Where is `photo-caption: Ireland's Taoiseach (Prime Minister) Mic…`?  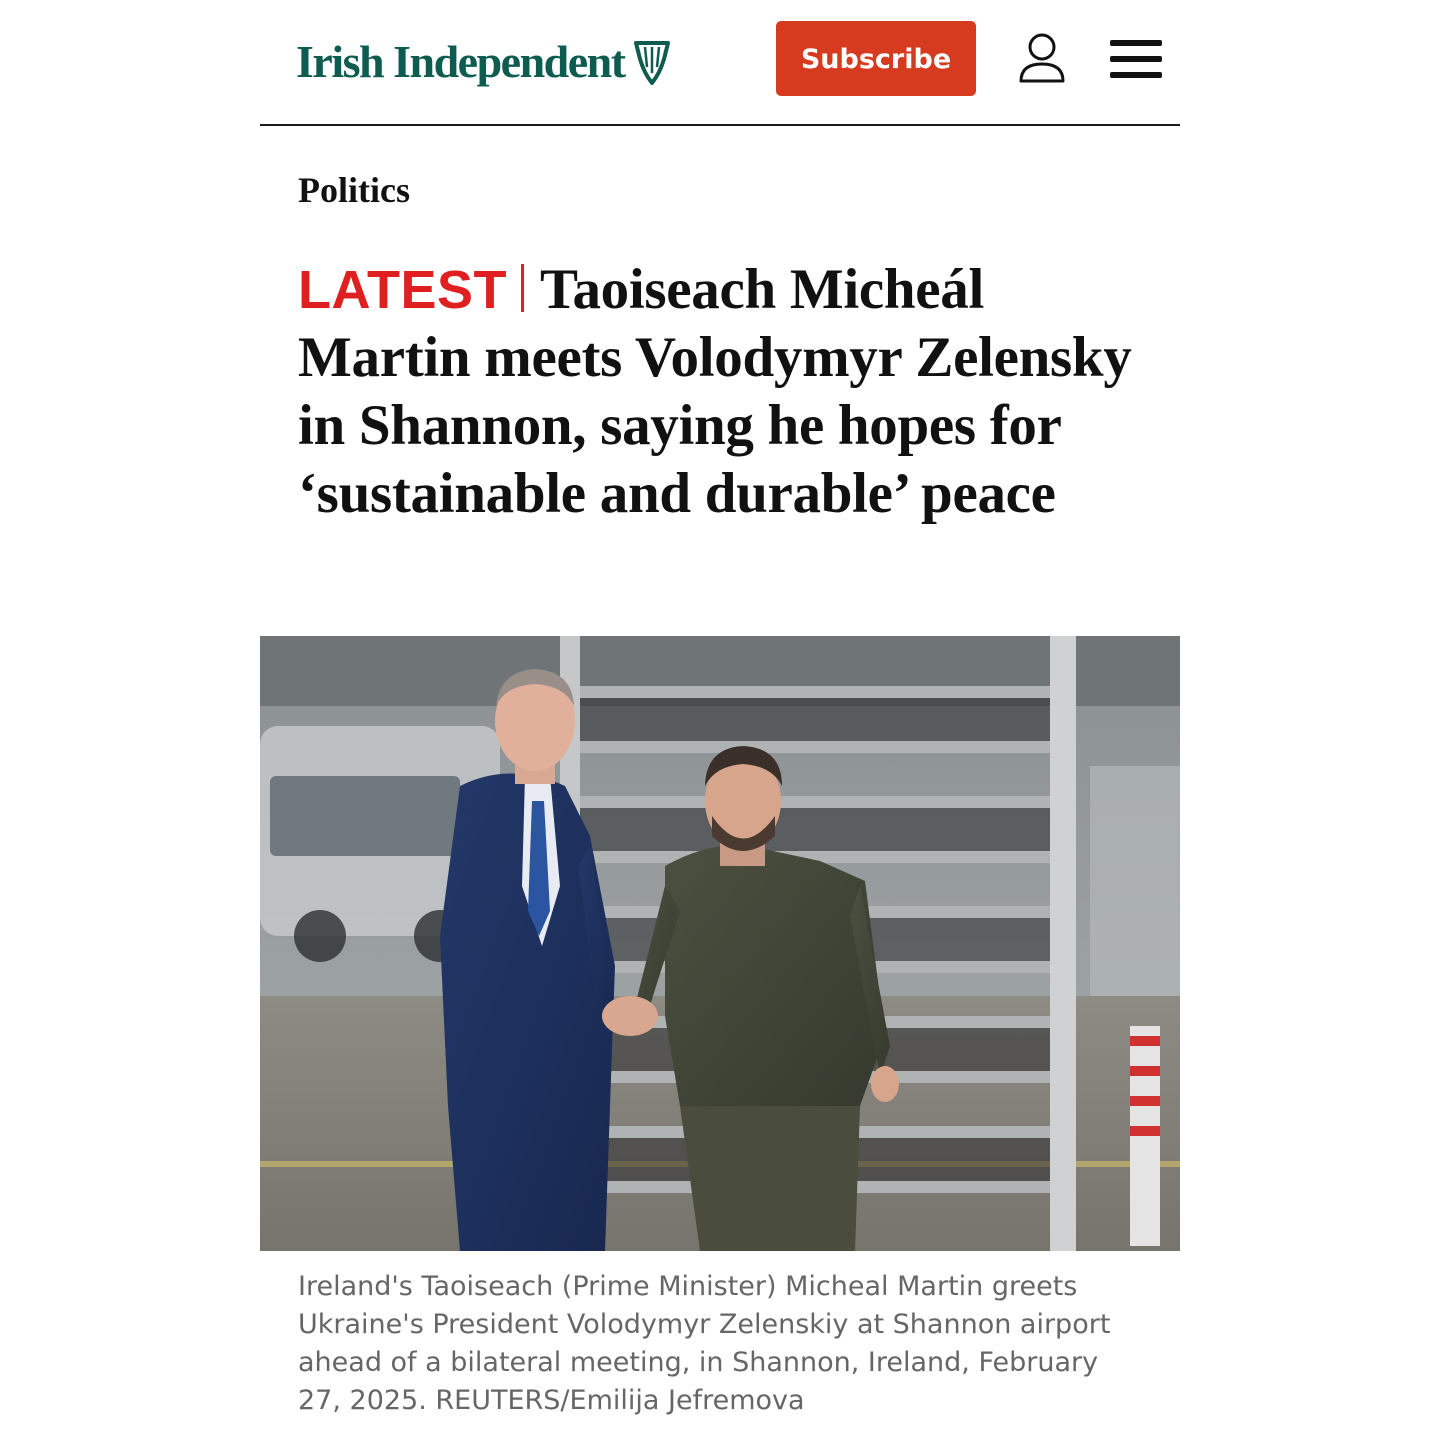
photo-caption: Ireland's Taoiseach (Prime Minister) Mic… is located at coordinates (704, 1343).